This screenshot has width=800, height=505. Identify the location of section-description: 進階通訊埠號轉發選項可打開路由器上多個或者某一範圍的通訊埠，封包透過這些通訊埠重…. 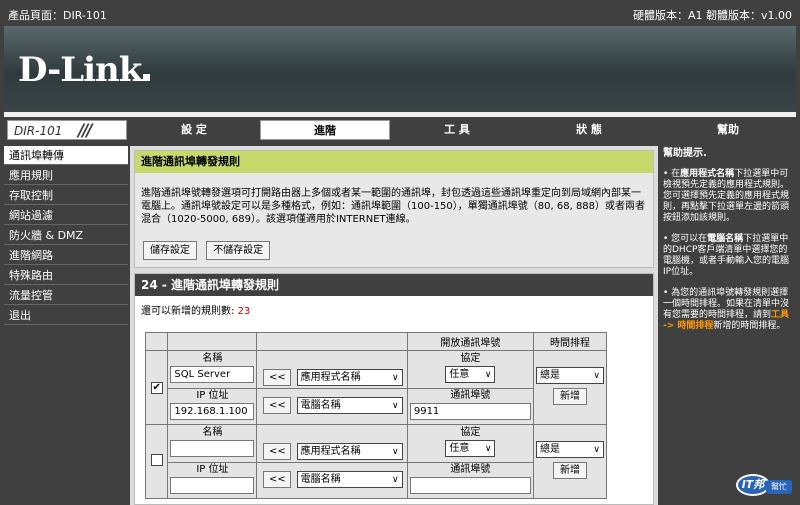
(393, 206).